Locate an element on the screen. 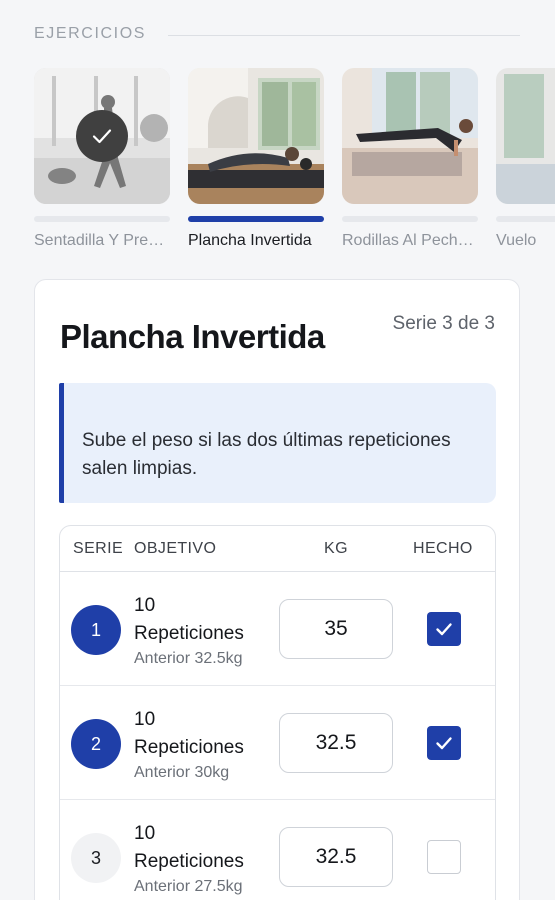 This screenshot has width=555, height=900. set-counter: Serie 3 de 3 is located at coordinates (443, 323).